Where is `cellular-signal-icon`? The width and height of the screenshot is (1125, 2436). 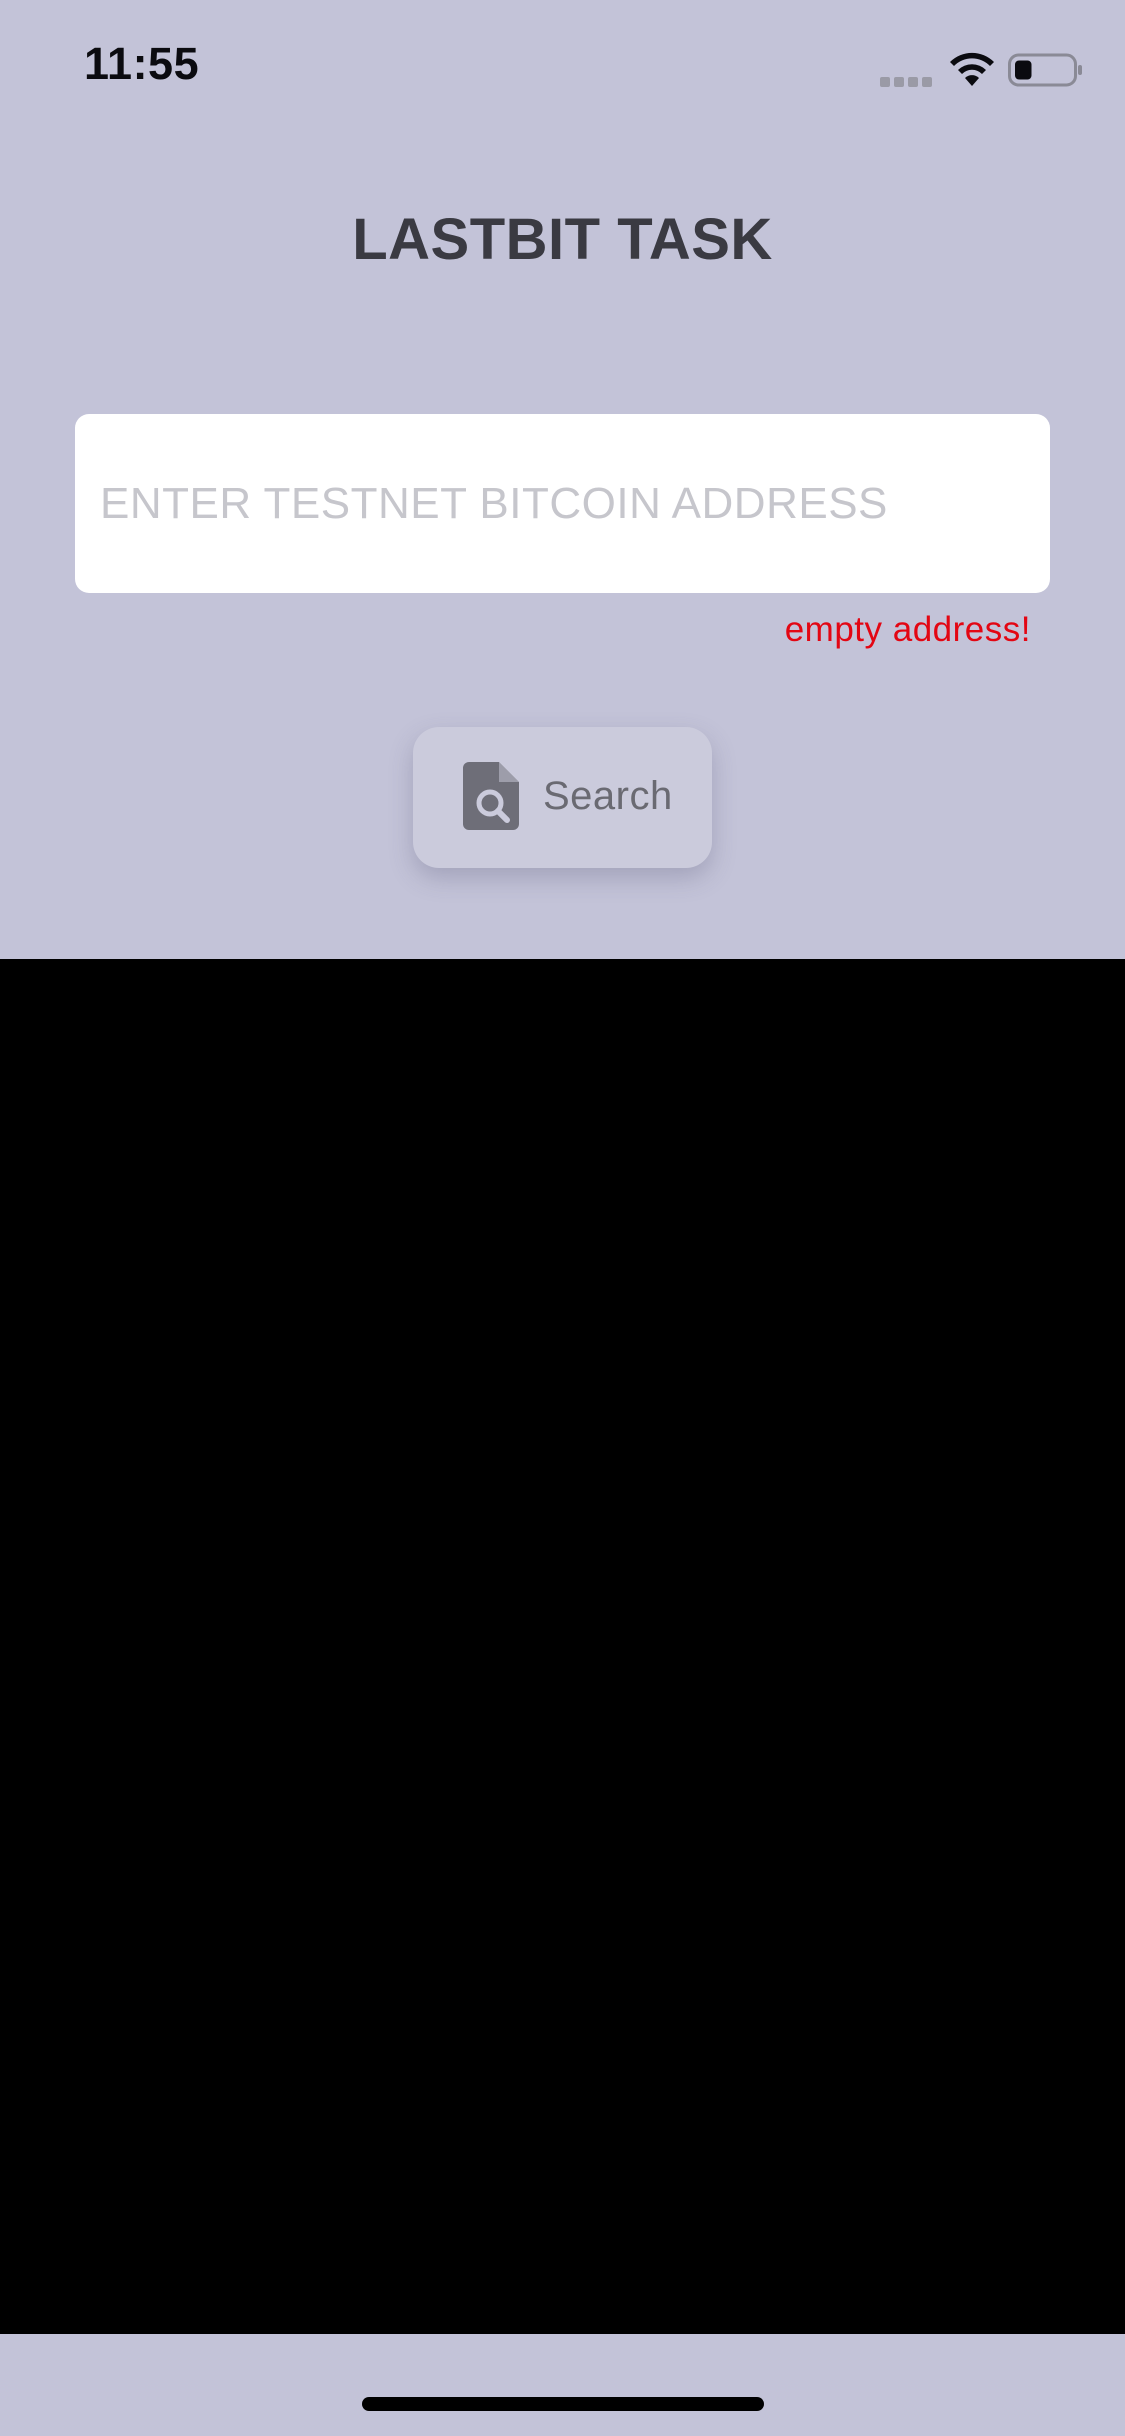
cellular-signal-icon is located at coordinates (906, 82).